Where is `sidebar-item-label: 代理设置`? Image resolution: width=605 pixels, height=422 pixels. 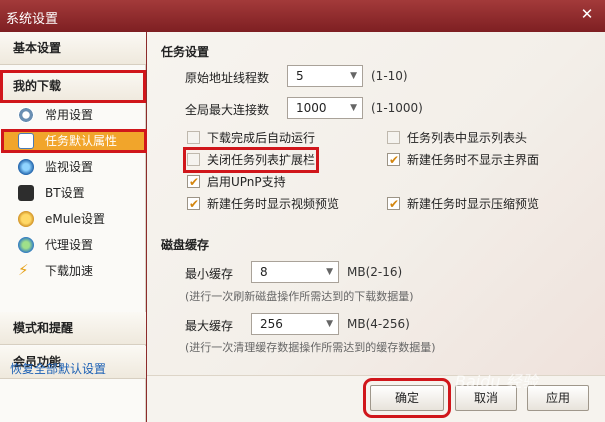 sidebar-item-label: 代理设置 is located at coordinates (69, 245).